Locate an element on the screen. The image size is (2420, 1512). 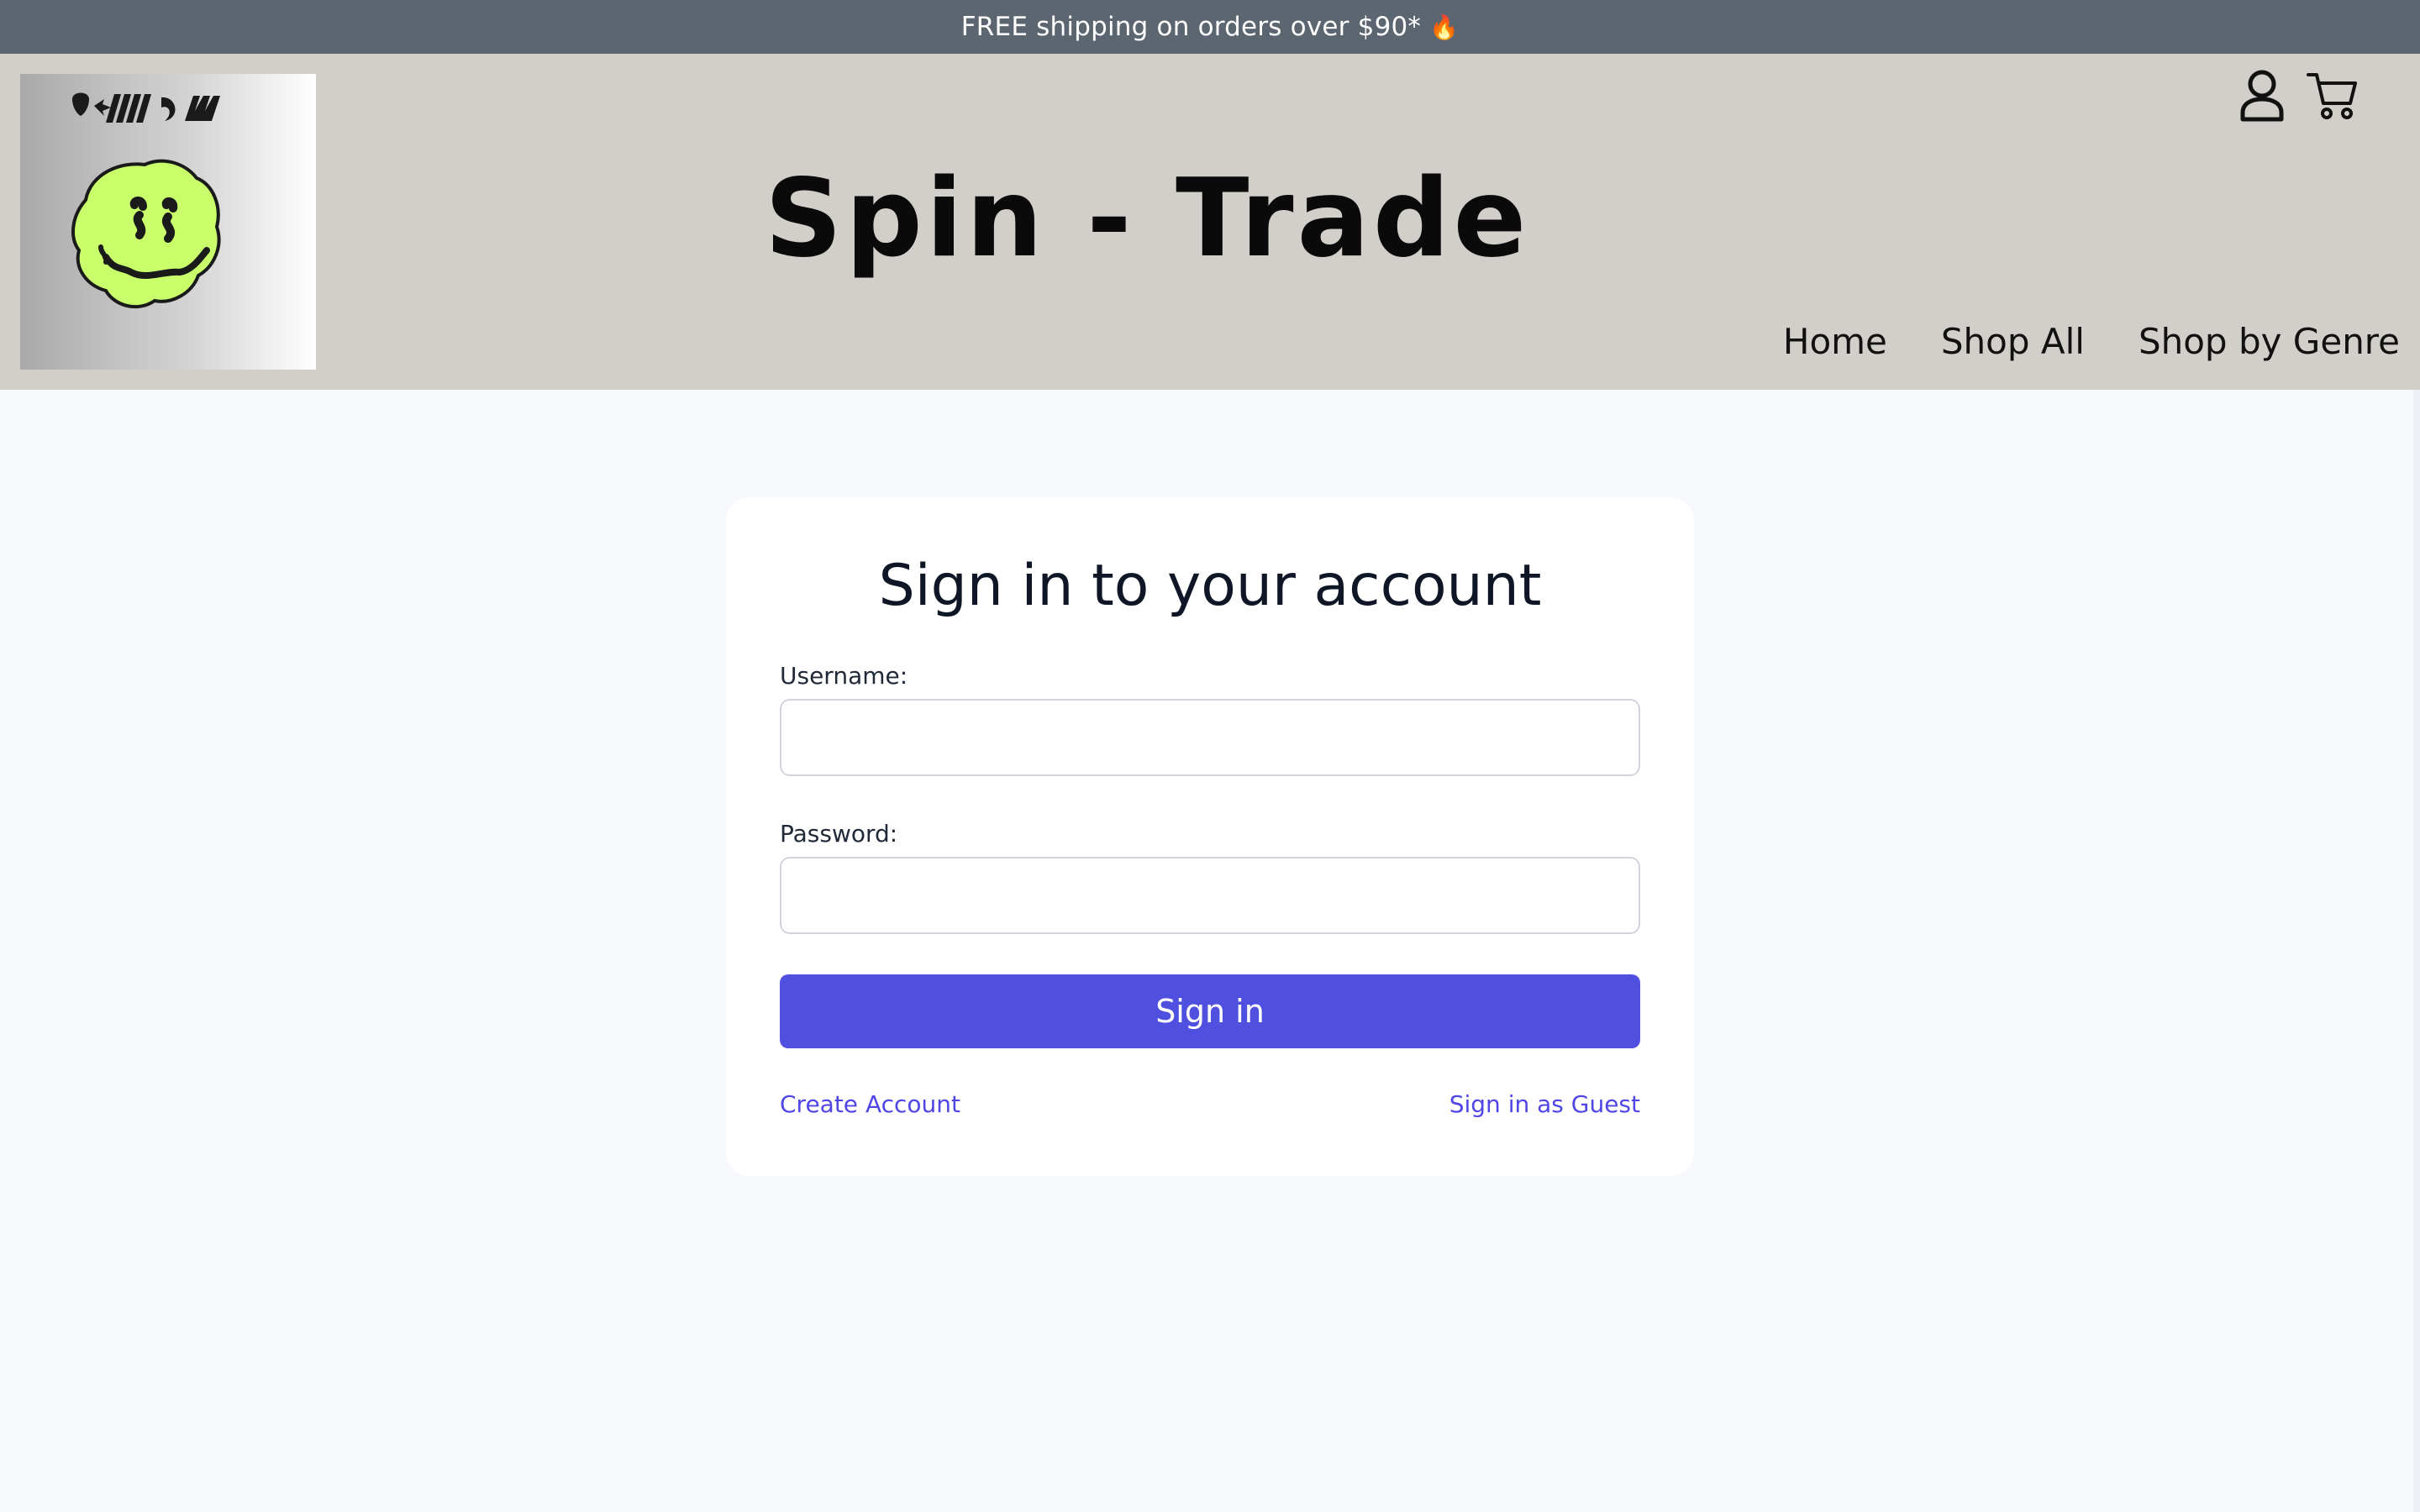
promo-text: FREE shipping on orders over $90* is located at coordinates (1191, 27).